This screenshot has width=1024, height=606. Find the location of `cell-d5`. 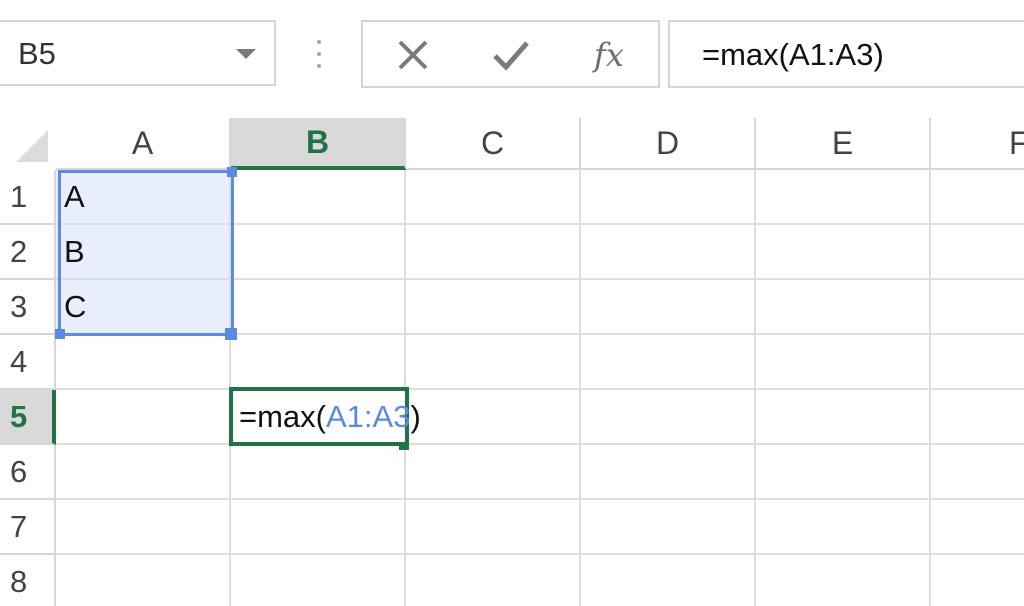

cell-d5 is located at coordinates (668, 417).